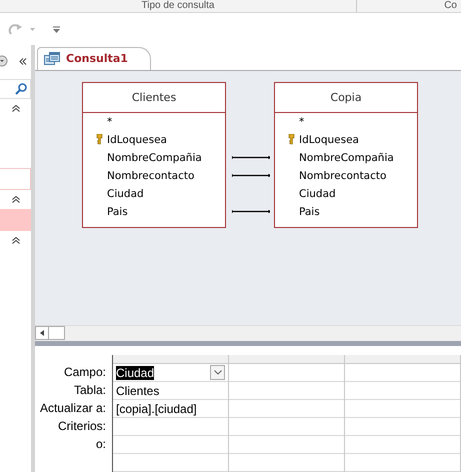  What do you see at coordinates (52, 59) in the screenshot?
I see `query-icon` at bounding box center [52, 59].